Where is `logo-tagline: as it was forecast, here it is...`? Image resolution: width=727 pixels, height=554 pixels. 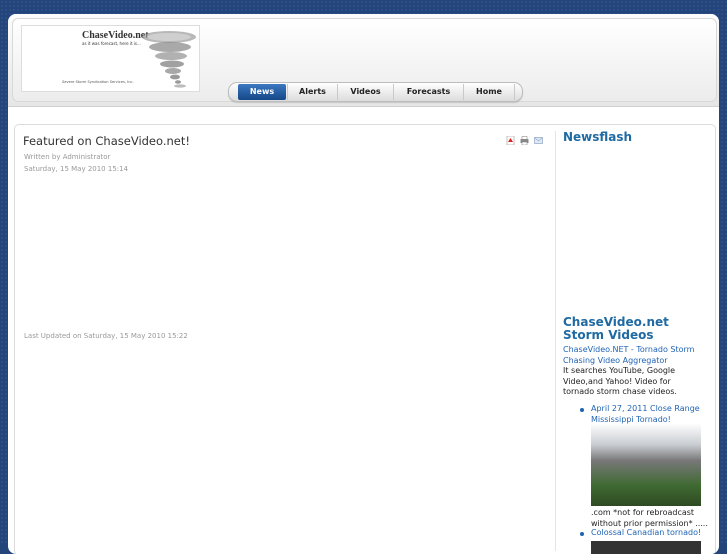
logo-tagline: as it was forecast, here it is... is located at coordinates (111, 43).